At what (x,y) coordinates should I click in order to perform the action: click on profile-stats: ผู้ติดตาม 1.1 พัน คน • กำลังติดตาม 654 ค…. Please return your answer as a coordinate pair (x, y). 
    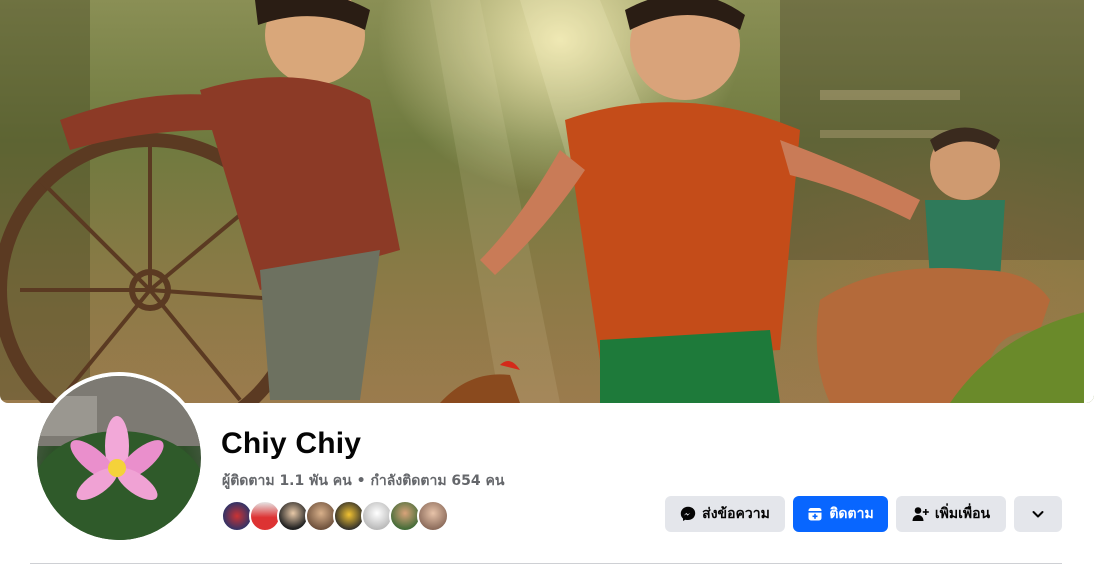
    Looking at the image, I should click on (363, 481).